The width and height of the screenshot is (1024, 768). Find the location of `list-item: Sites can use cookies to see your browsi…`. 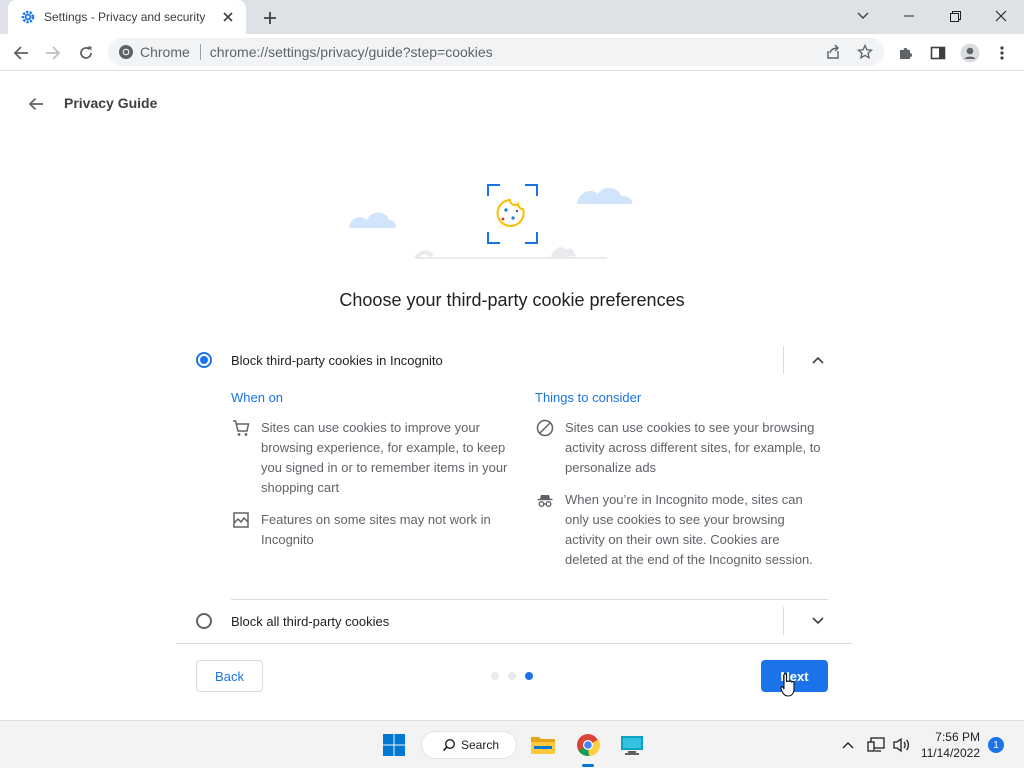

list-item: Sites can use cookies to see your browsi… is located at coordinates (680, 448).